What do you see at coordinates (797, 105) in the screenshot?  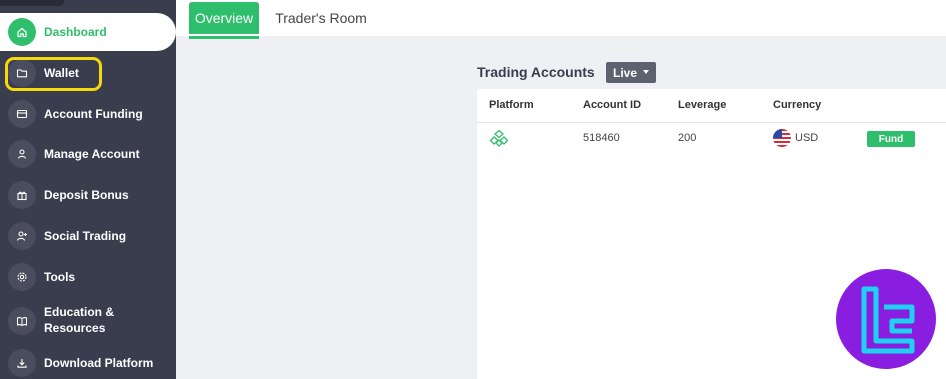 I see `column-header-currency: Currency` at bounding box center [797, 105].